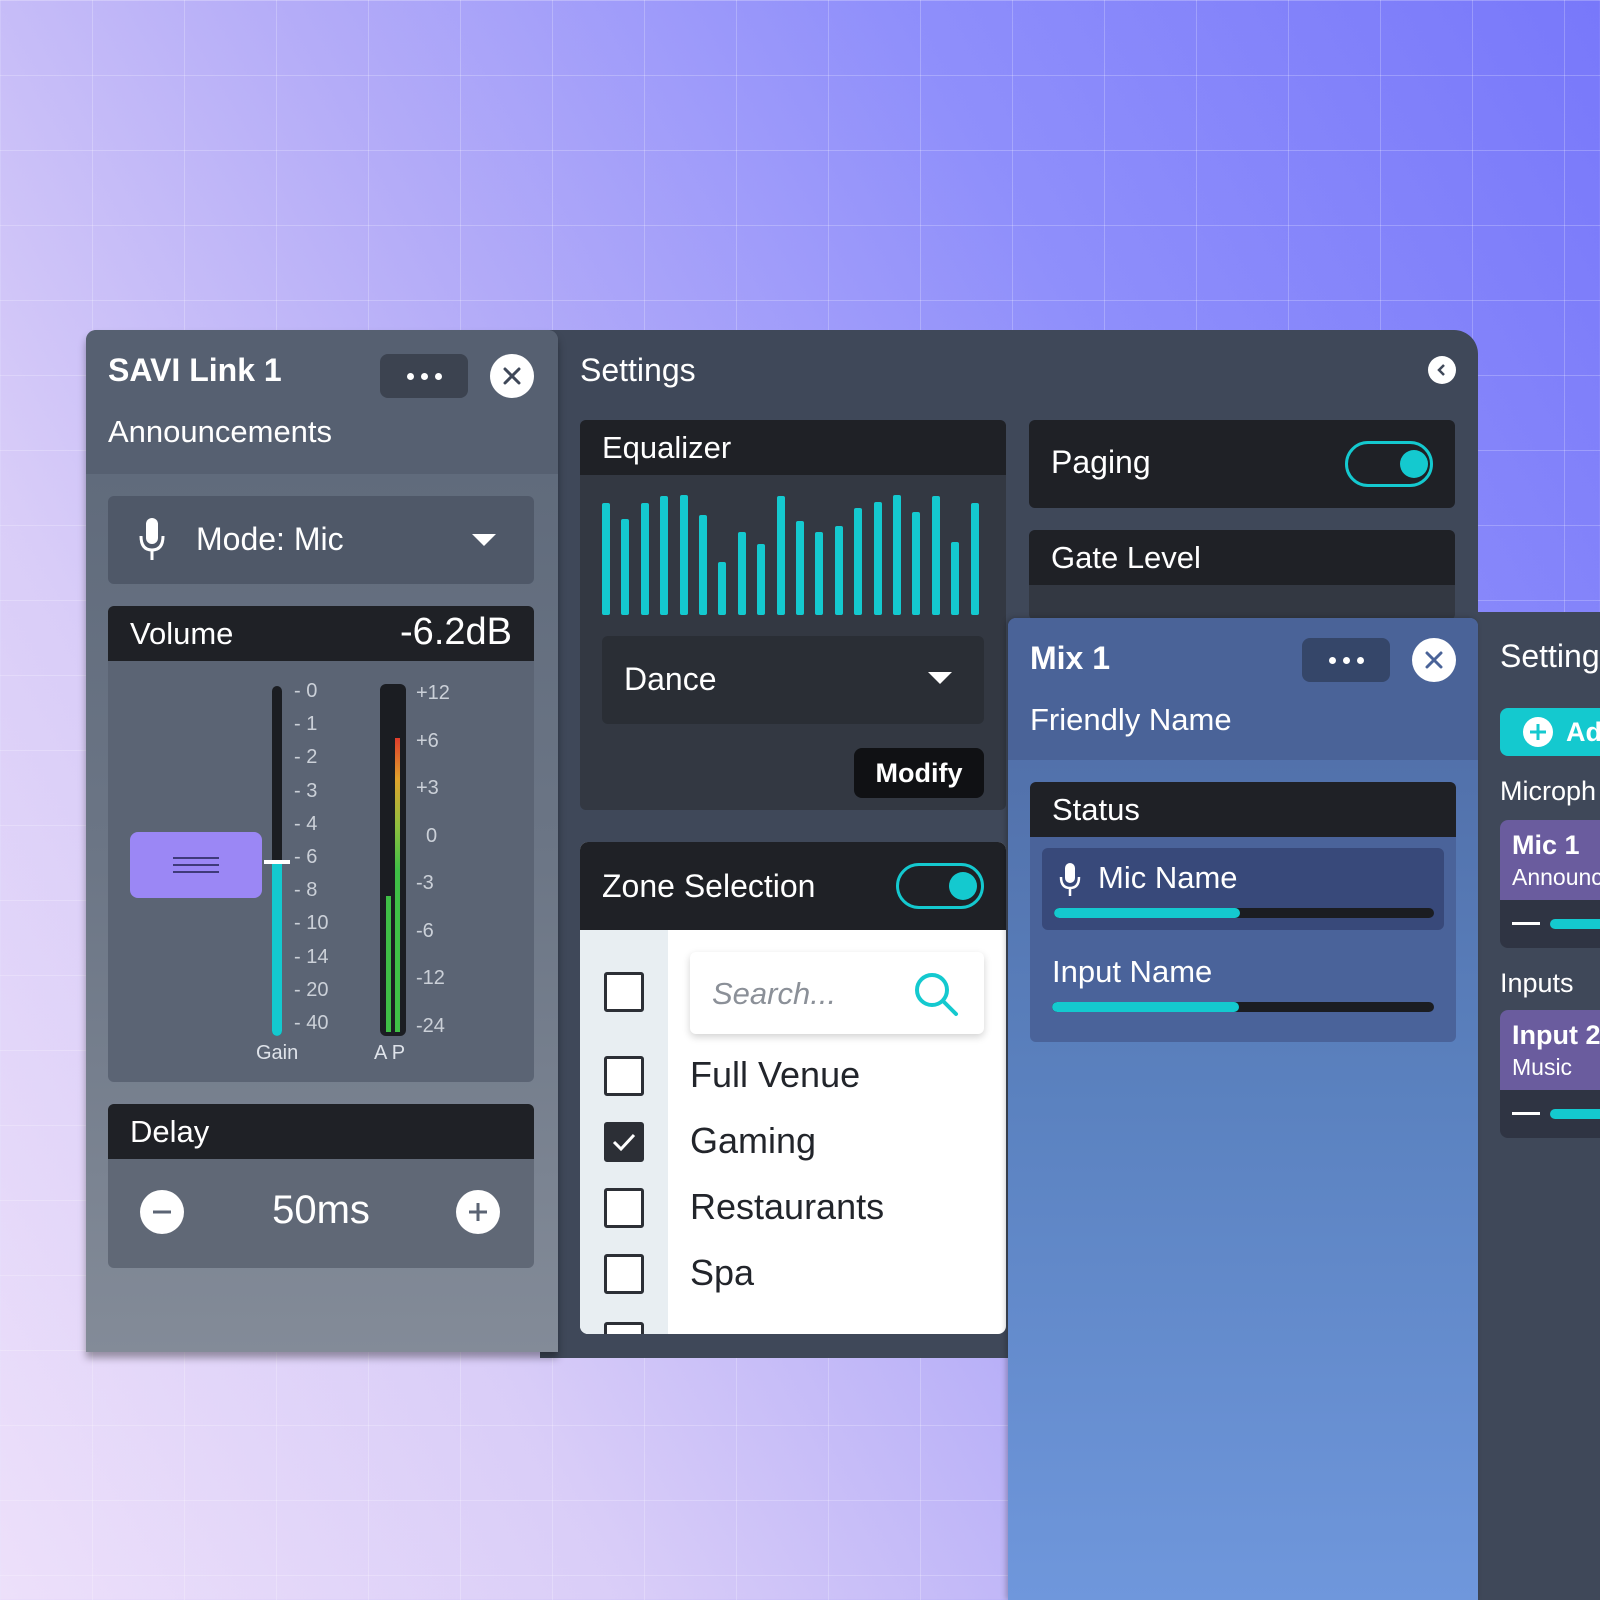  What do you see at coordinates (1243, 889) in the screenshot?
I see `mic-status-row: Mic Name` at bounding box center [1243, 889].